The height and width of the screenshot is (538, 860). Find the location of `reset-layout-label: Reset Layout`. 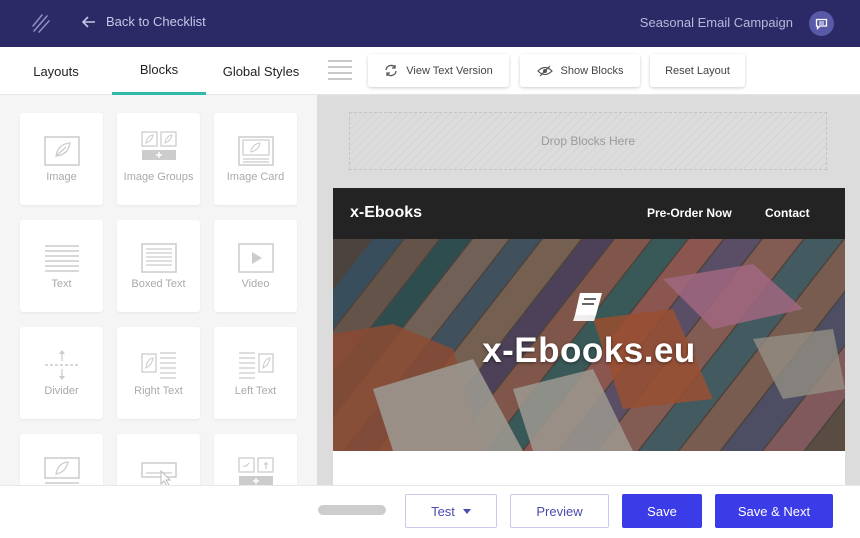

reset-layout-label: Reset Layout is located at coordinates (697, 70).